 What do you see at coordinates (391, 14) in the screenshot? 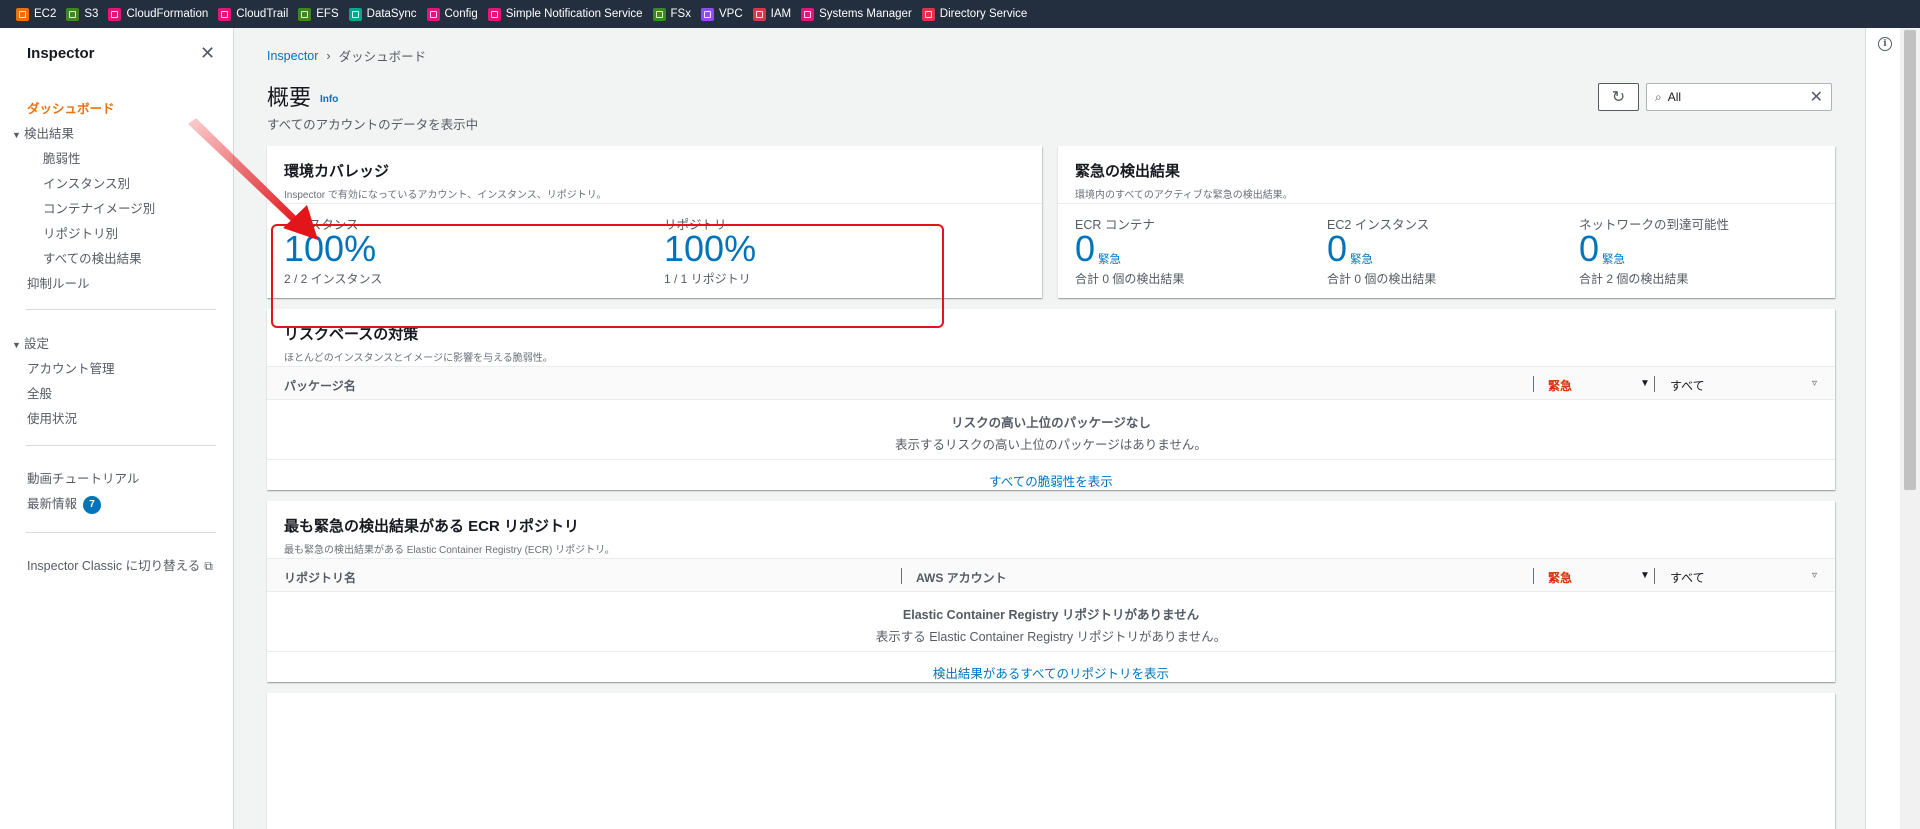
I see `favorite-label: DataSync` at bounding box center [391, 14].